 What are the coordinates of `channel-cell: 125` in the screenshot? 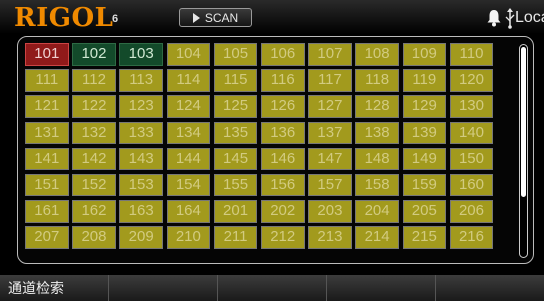 It's located at (235, 106).